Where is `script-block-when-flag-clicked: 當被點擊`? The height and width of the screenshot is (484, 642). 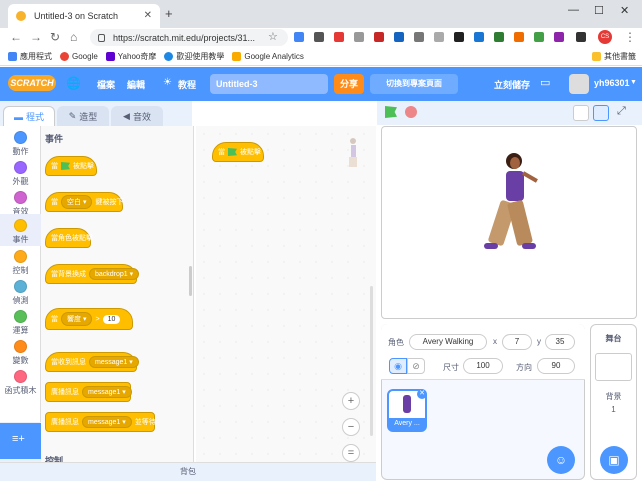
script-block-when-flag-clicked: 當被點擊 is located at coordinates (238, 152).